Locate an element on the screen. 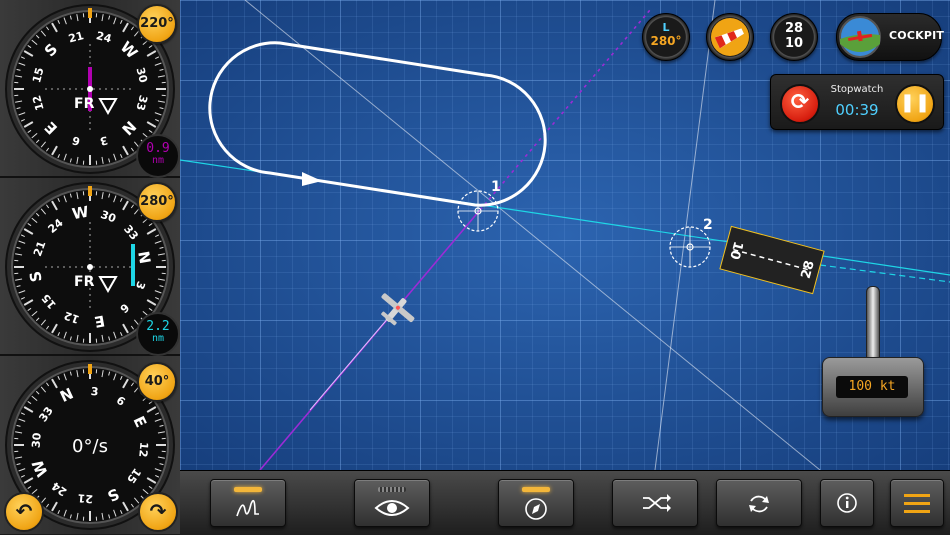 This screenshot has height=535, width=950. wind-direction-button: L 280° is located at coordinates (666, 37).